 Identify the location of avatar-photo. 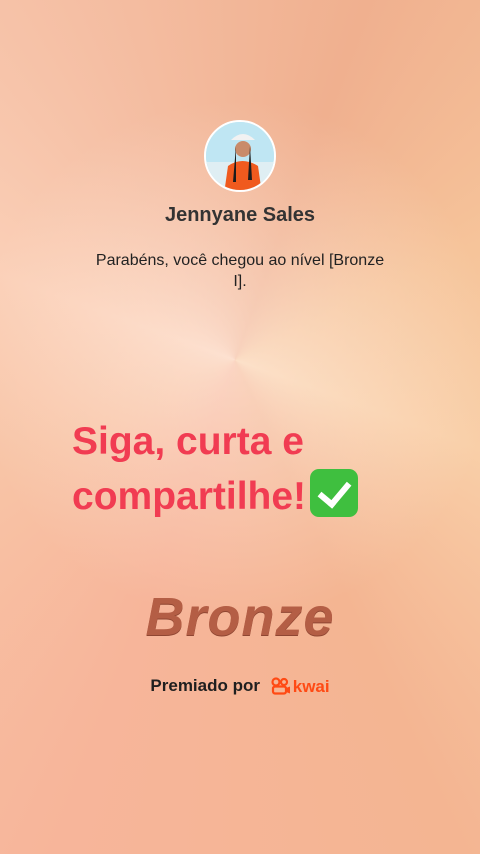
(240, 156).